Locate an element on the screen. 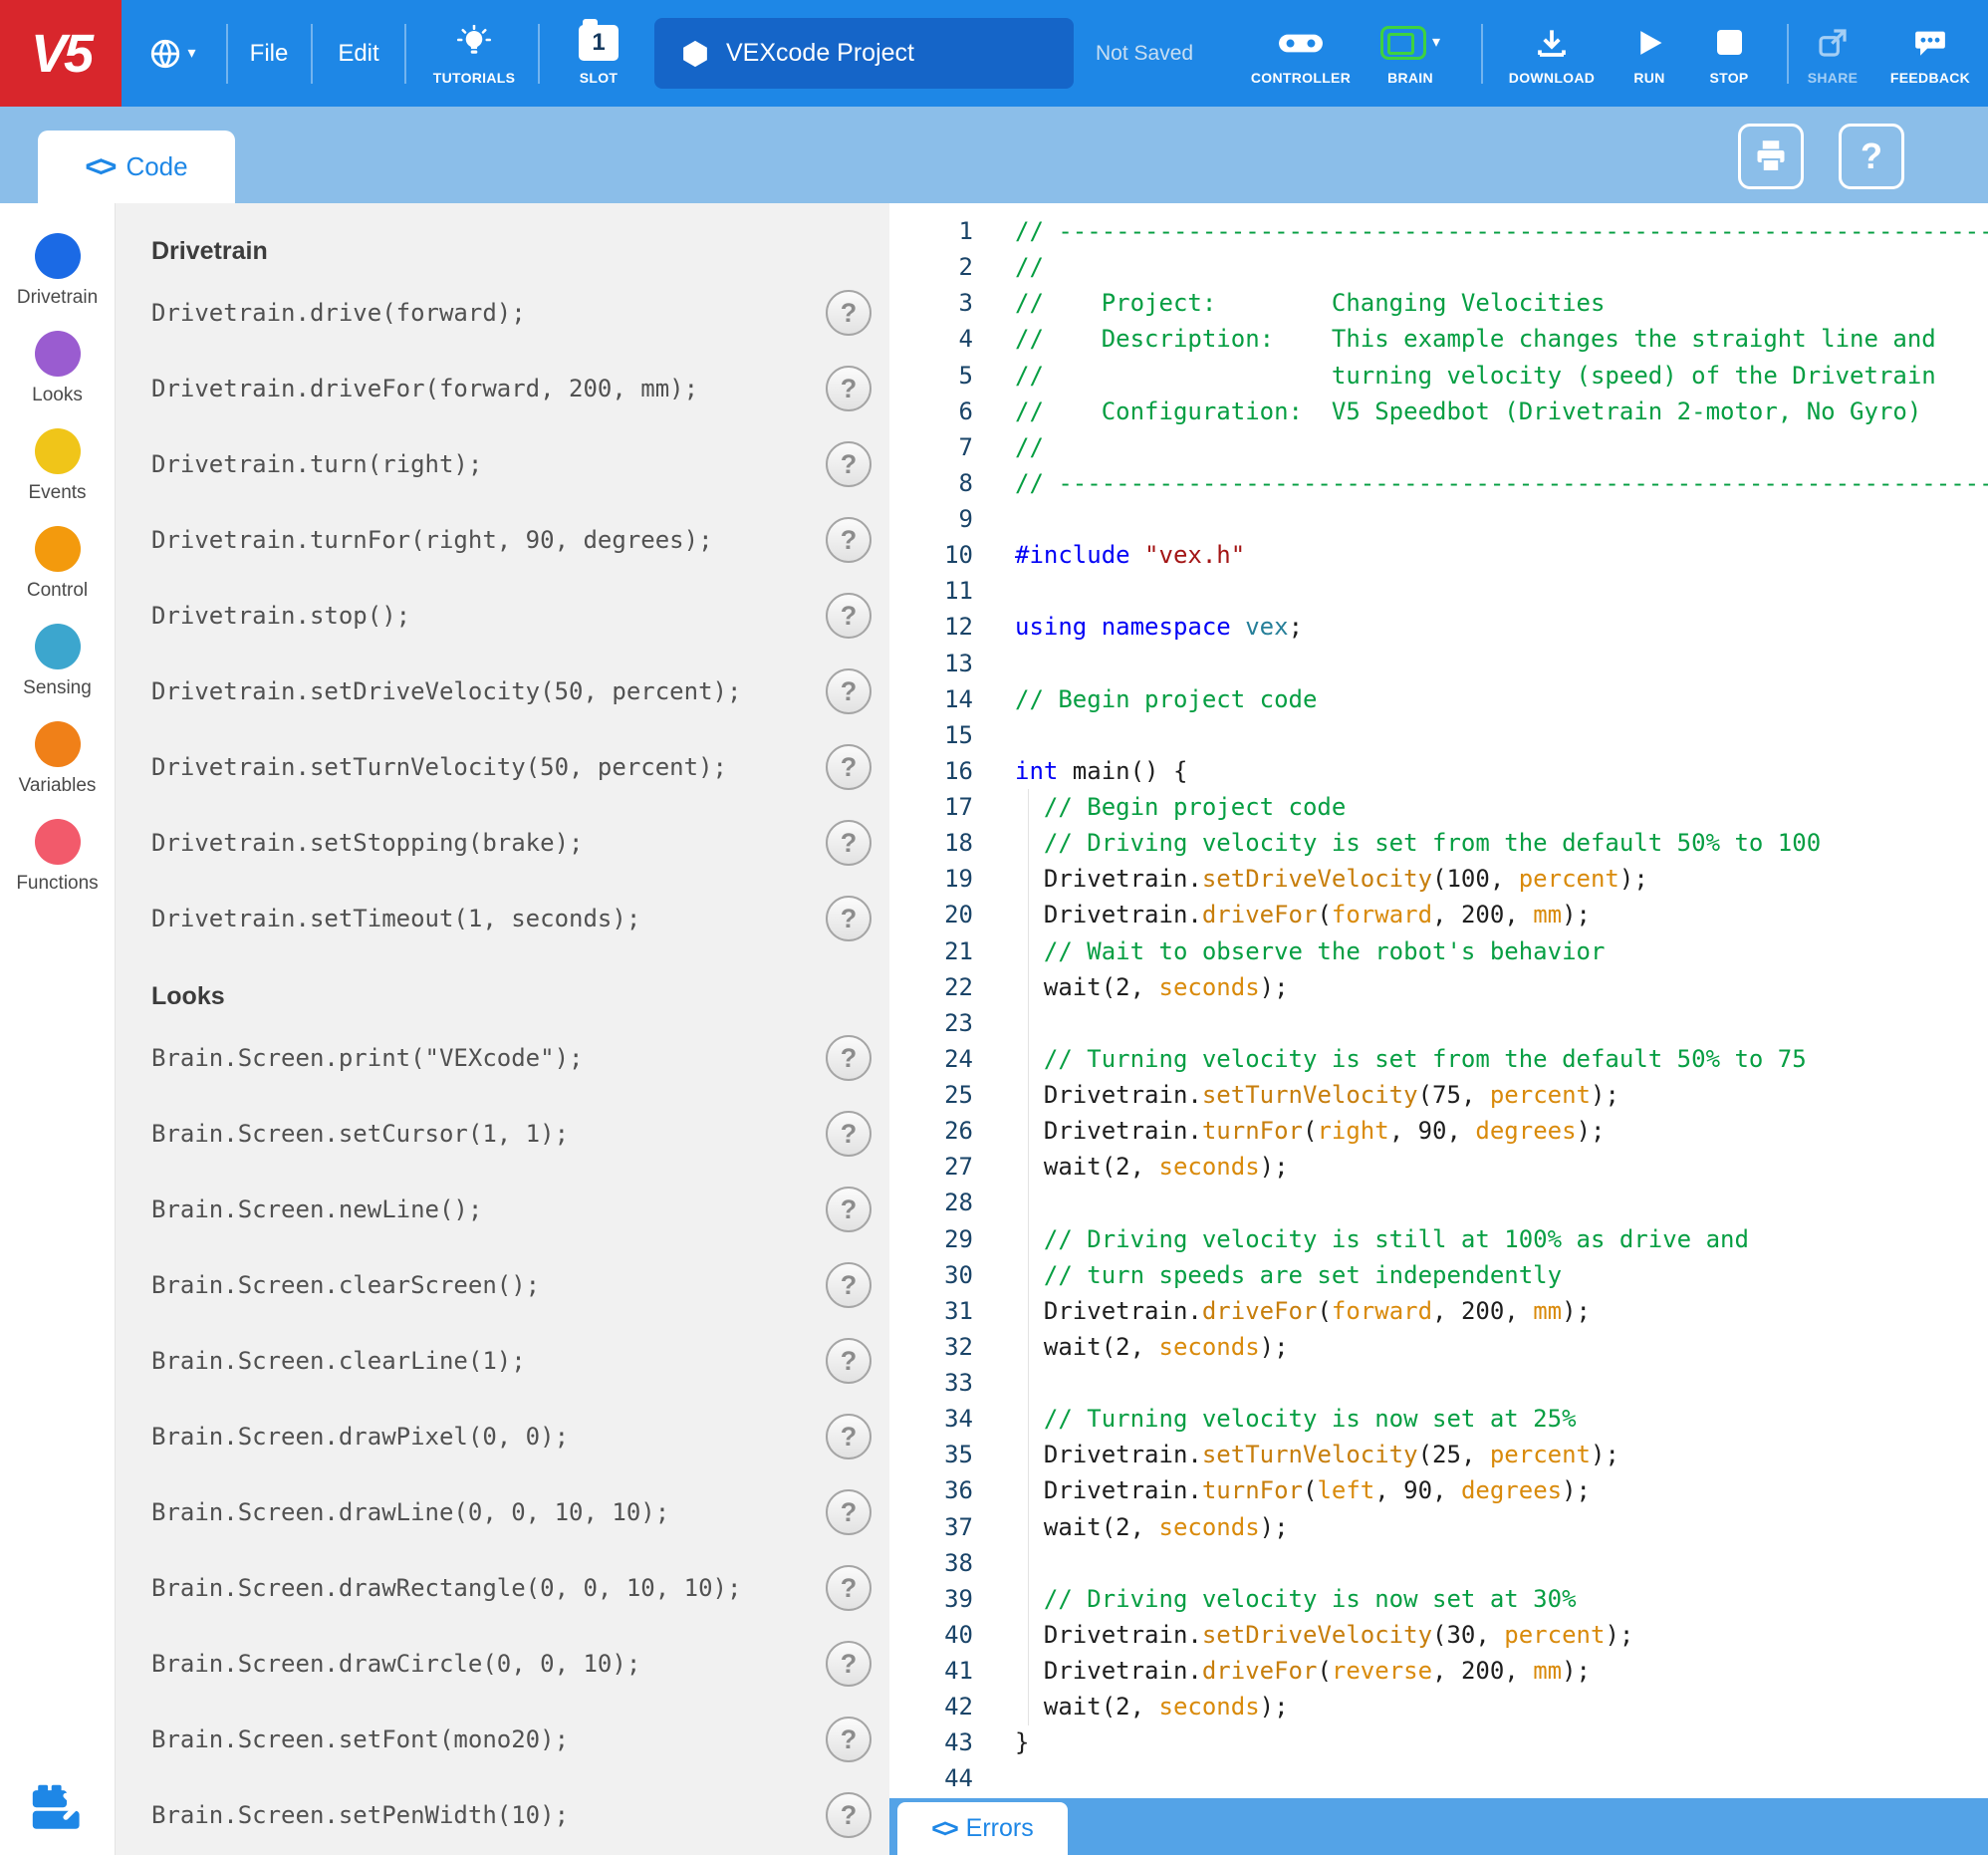 The height and width of the screenshot is (1855, 1988). code-line: 32 wait(2, seconds); is located at coordinates (1438, 1347).